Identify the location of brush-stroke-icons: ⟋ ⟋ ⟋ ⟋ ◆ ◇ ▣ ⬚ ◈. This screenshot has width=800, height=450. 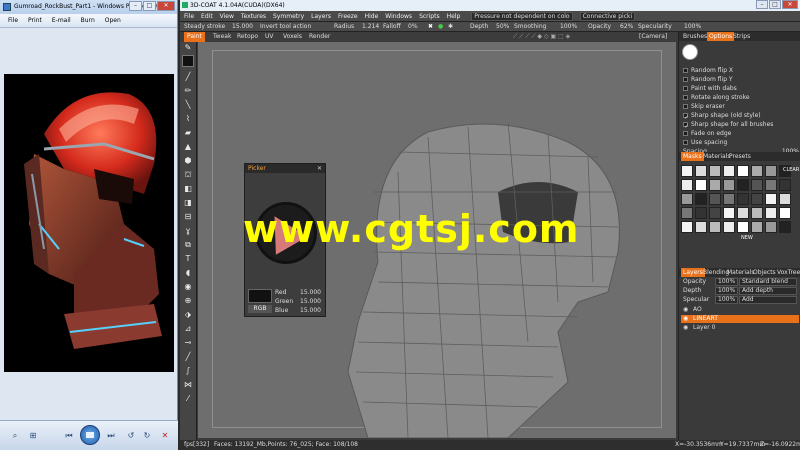
(541, 37).